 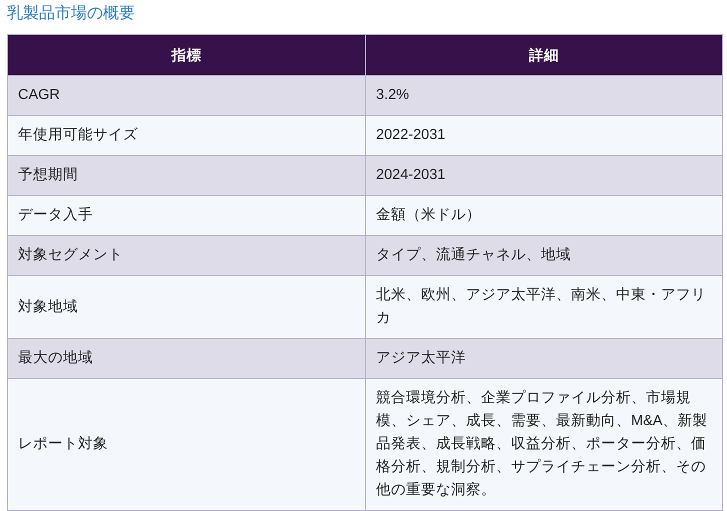 I want to click on table-cell: 予想期間, so click(x=187, y=176).